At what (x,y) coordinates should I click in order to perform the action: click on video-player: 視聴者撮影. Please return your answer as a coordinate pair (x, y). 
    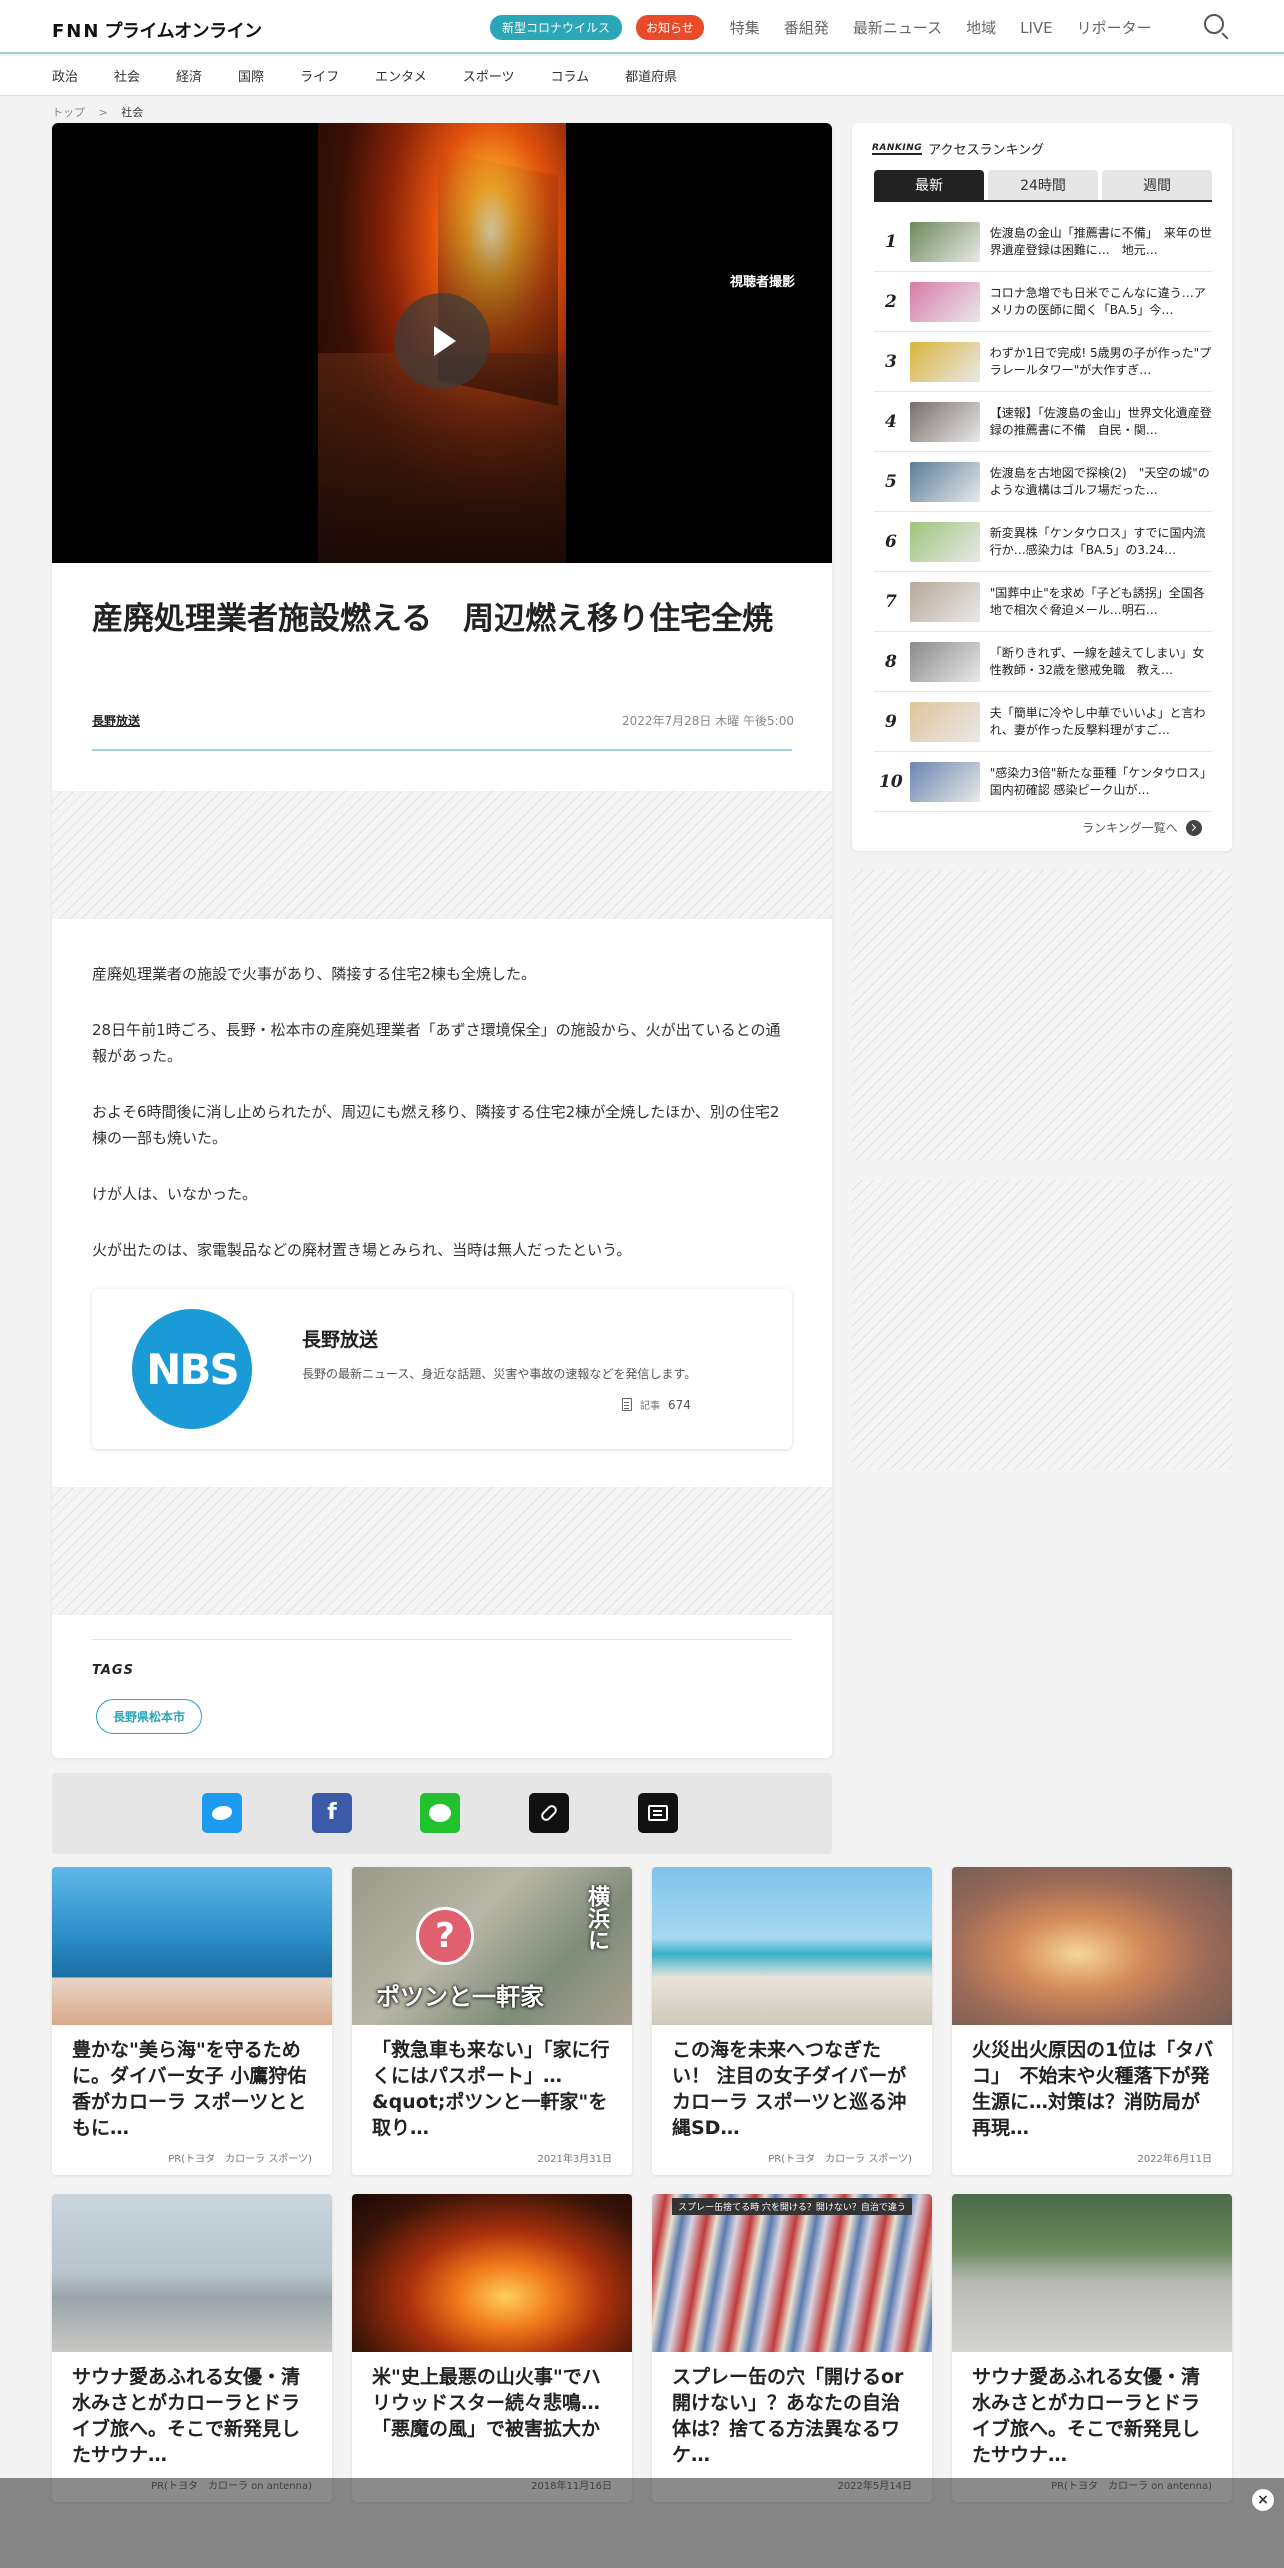
    Looking at the image, I should click on (442, 343).